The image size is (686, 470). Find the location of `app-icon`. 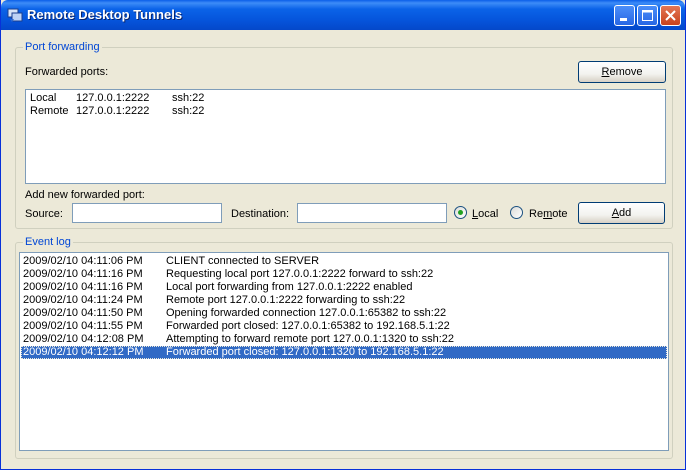

app-icon is located at coordinates (15, 15).